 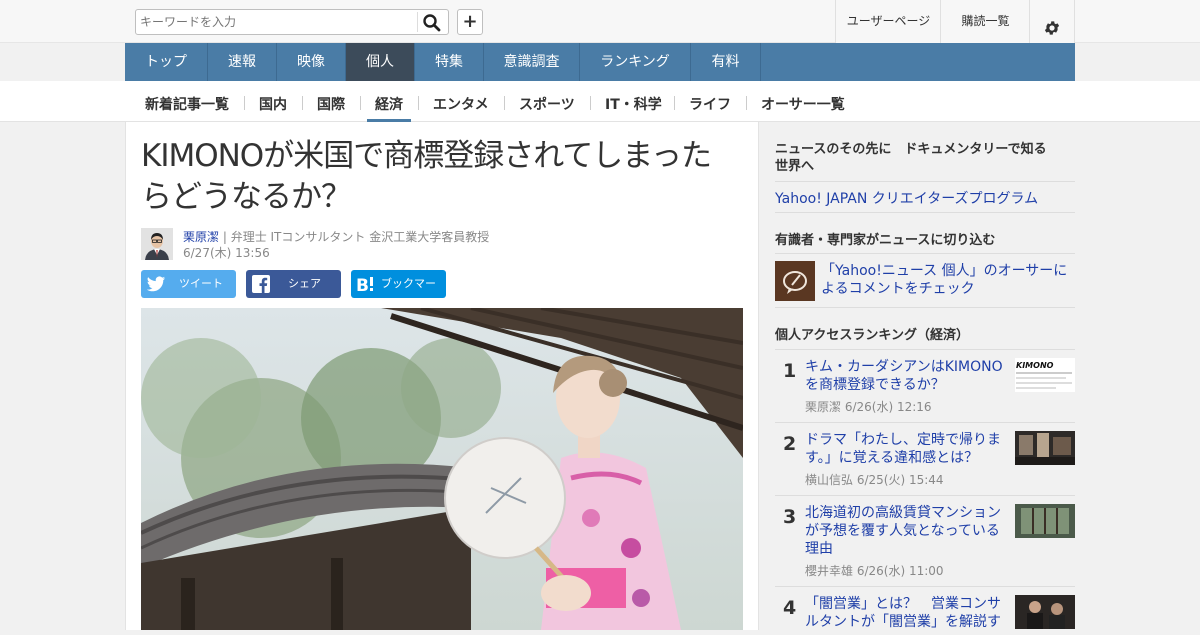 I want to click on main-nav: トップ 速報 映像 個人 特集 意識調査 ランキング 有料, so click(x=600, y=62).